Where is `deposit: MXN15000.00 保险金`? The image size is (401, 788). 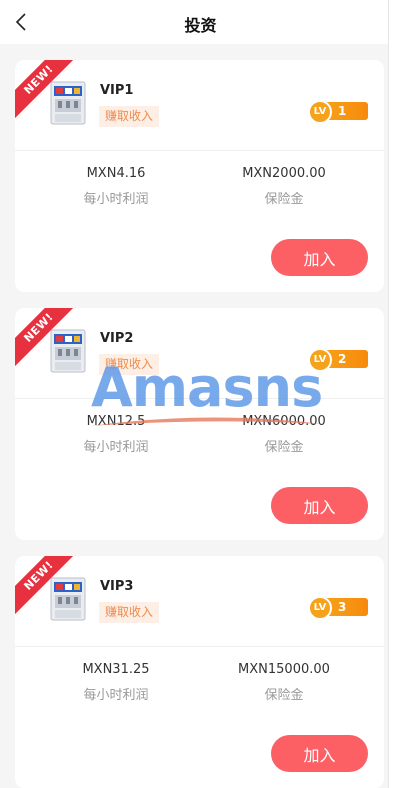
deposit: MXN15000.00 保险金 is located at coordinates (284, 682).